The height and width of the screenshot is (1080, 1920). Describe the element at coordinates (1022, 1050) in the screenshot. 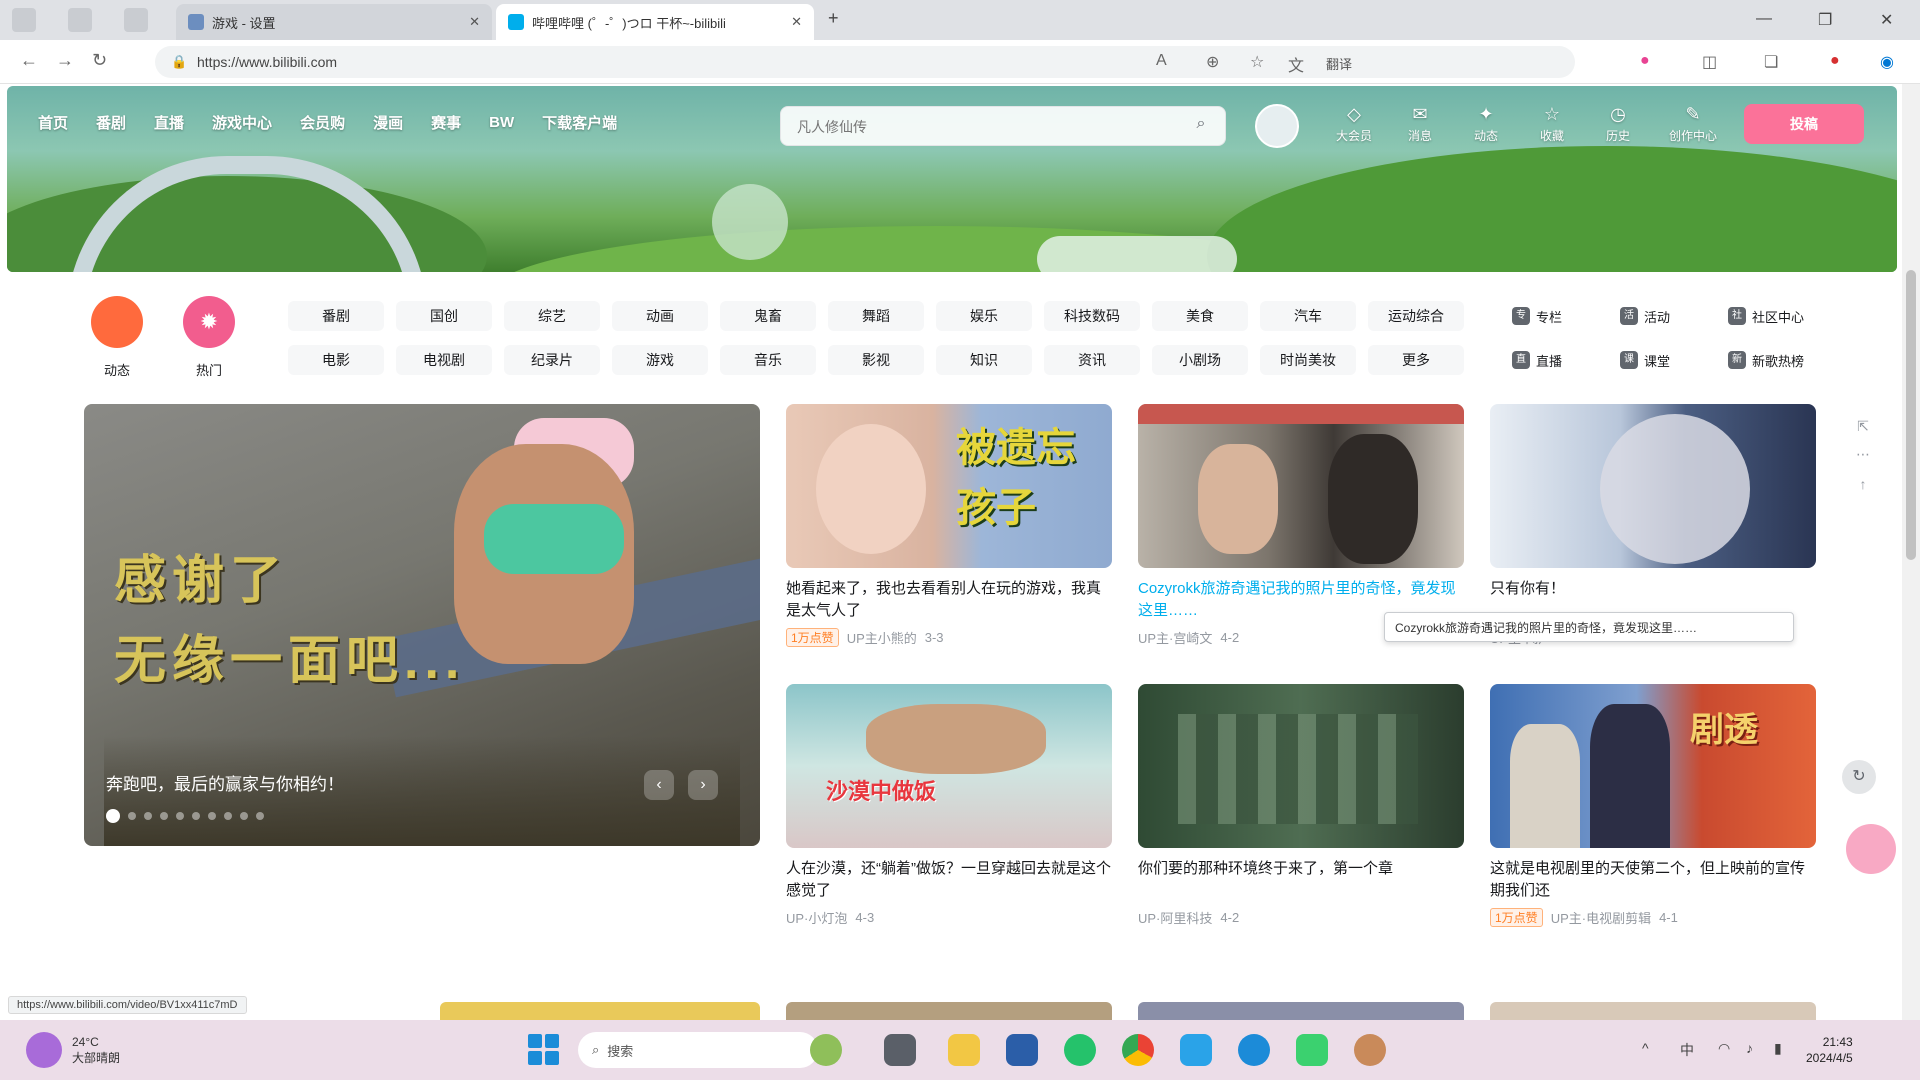

I see `store-icon` at that location.